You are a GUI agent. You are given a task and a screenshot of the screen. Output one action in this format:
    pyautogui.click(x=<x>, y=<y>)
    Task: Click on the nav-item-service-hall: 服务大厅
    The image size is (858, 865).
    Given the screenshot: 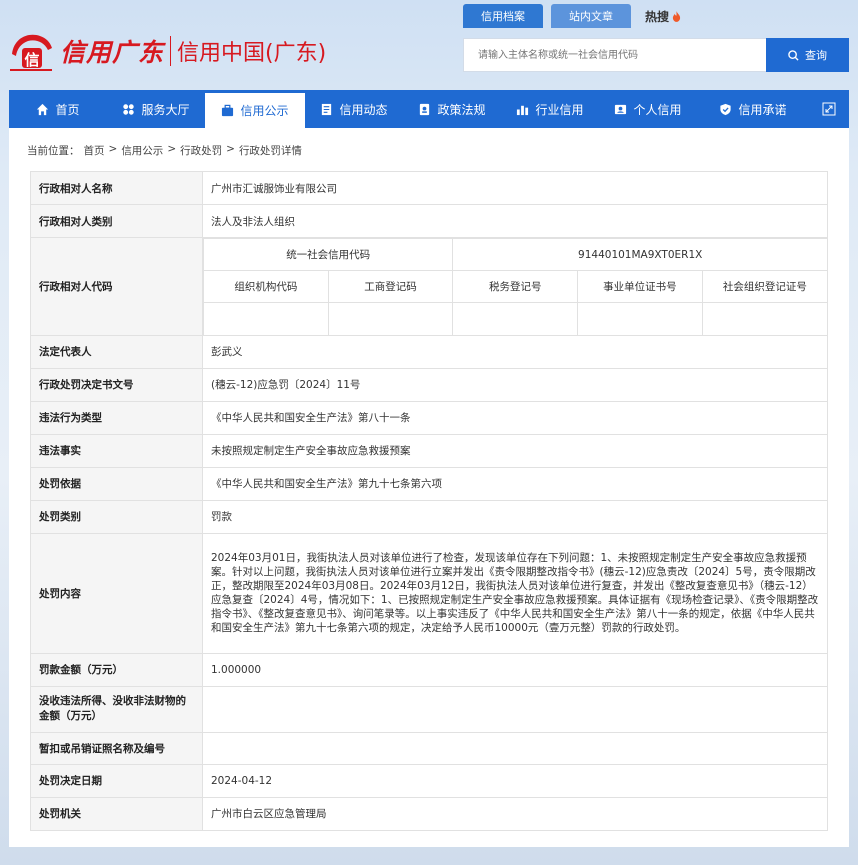 What is the action you would take?
    pyautogui.click(x=156, y=109)
    